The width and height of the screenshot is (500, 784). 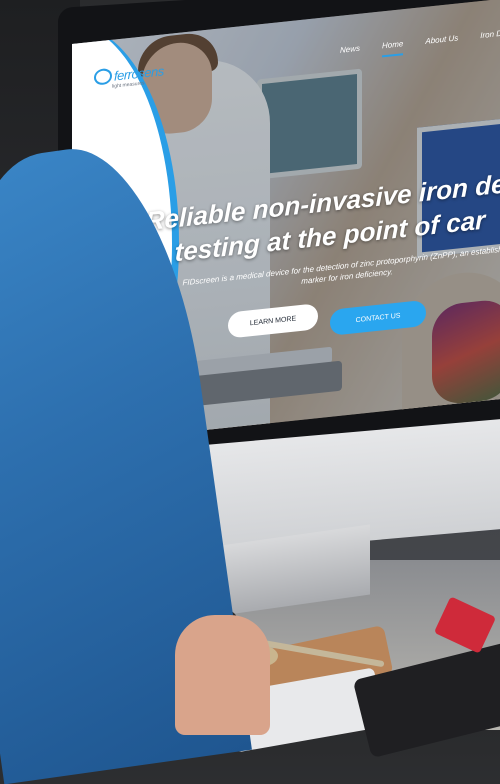 I want to click on nav-item-home: Home, so click(x=393, y=48).